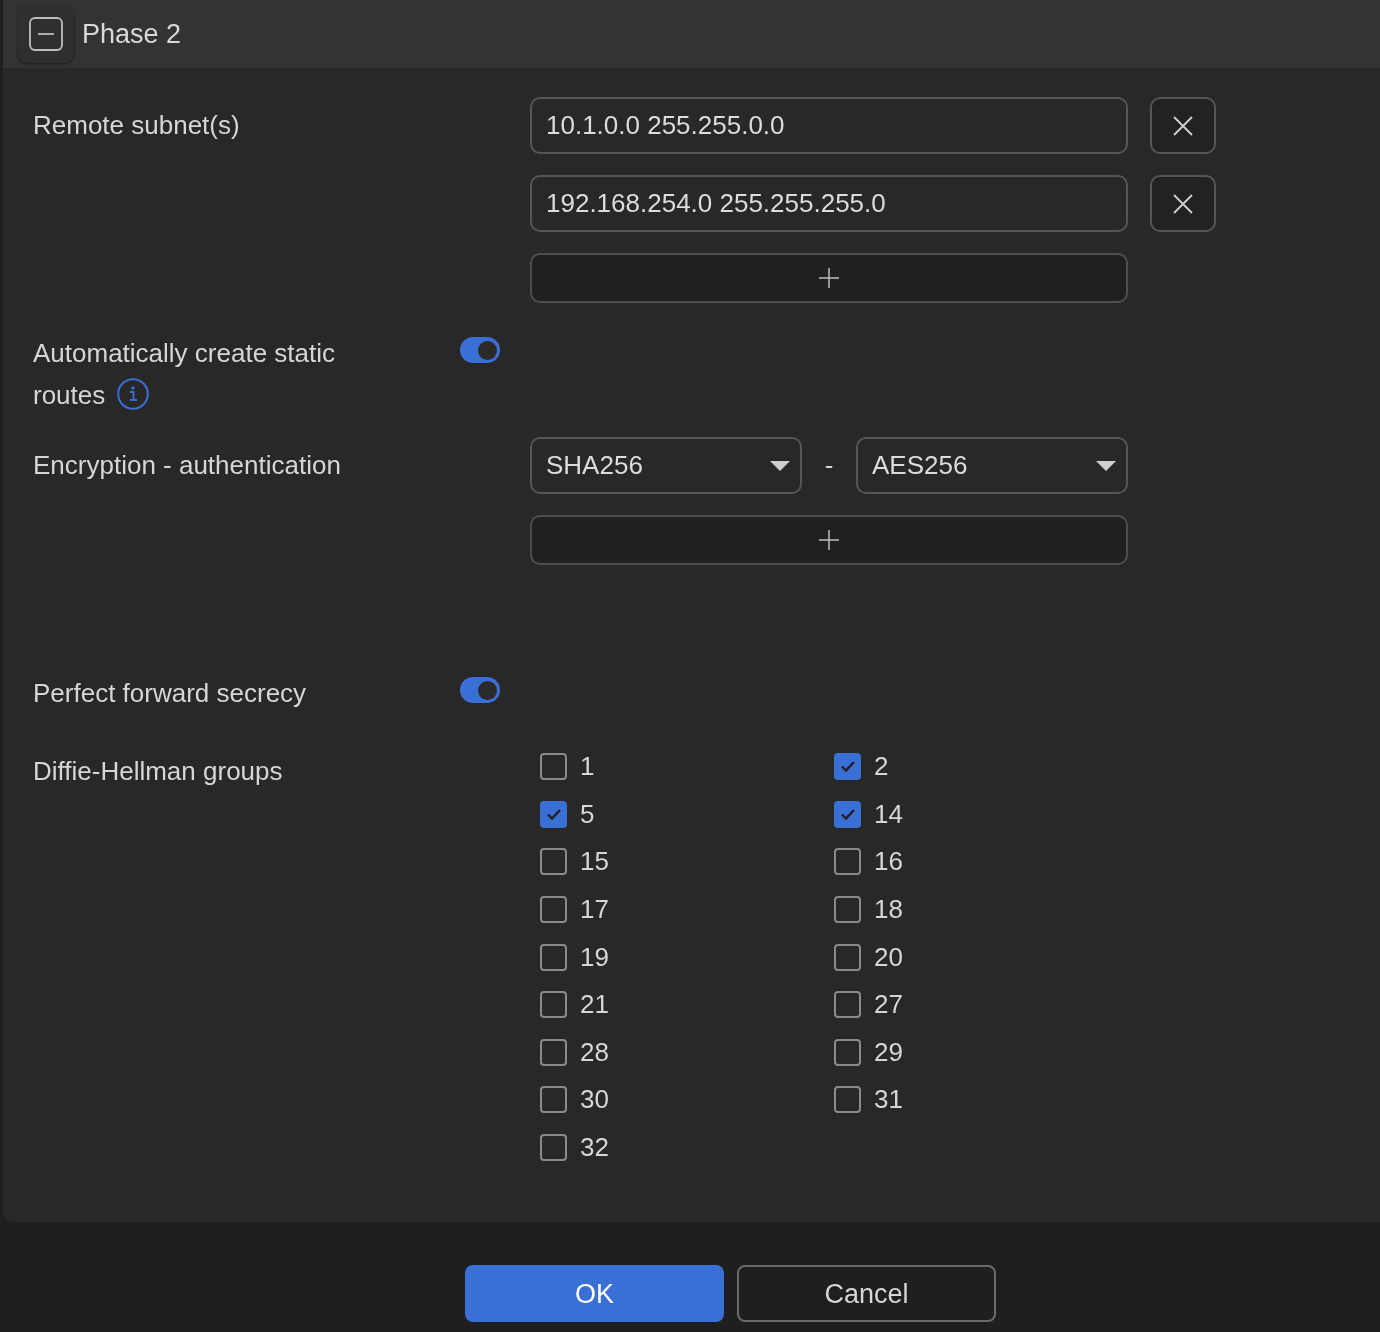 Image resolution: width=1380 pixels, height=1332 pixels. Describe the element at coordinates (881, 767) in the screenshot. I see `checkbox-label: 2` at that location.